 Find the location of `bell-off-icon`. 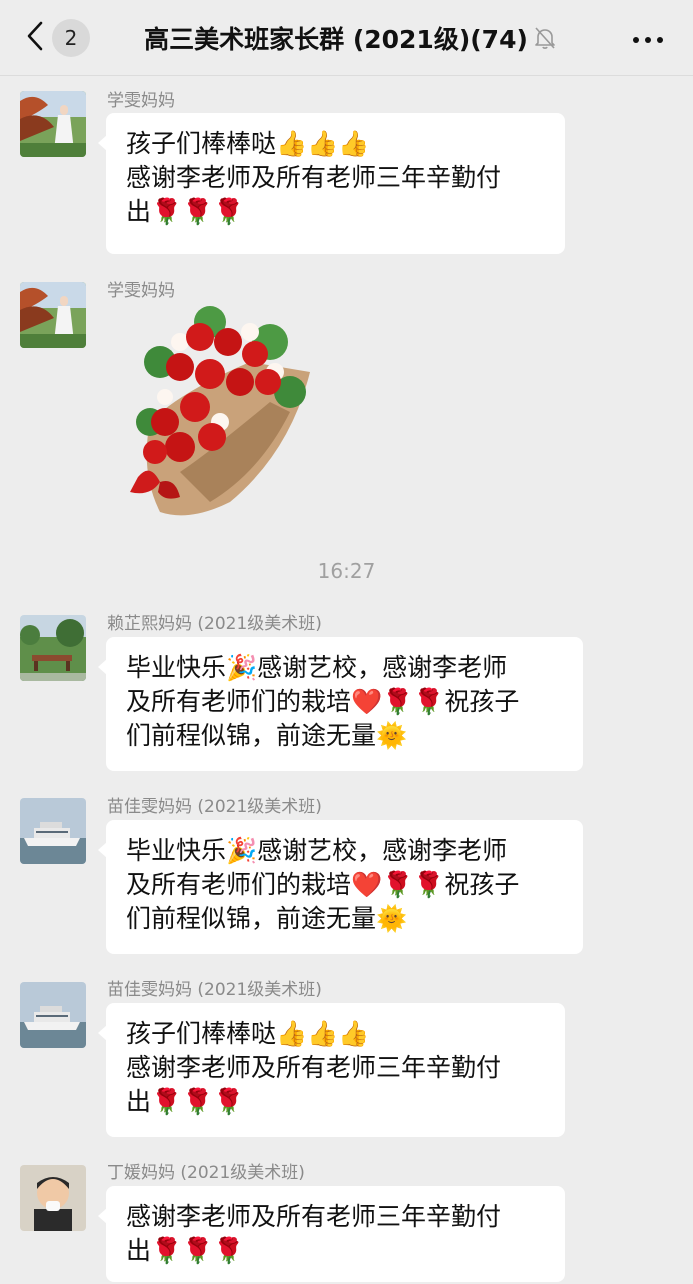

bell-off-icon is located at coordinates (545, 38).